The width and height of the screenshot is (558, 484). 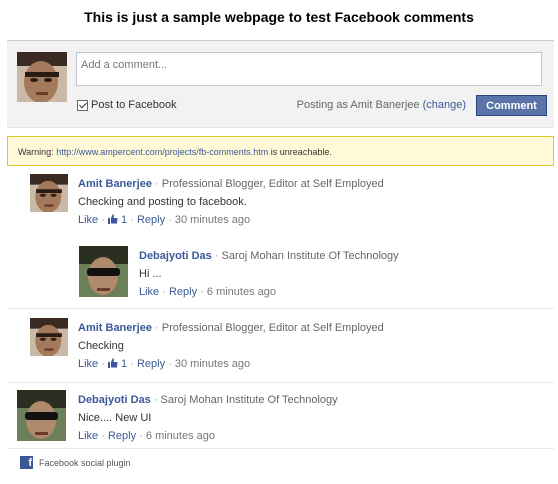 What do you see at coordinates (26, 462) in the screenshot?
I see `facebook-icon: f` at bounding box center [26, 462].